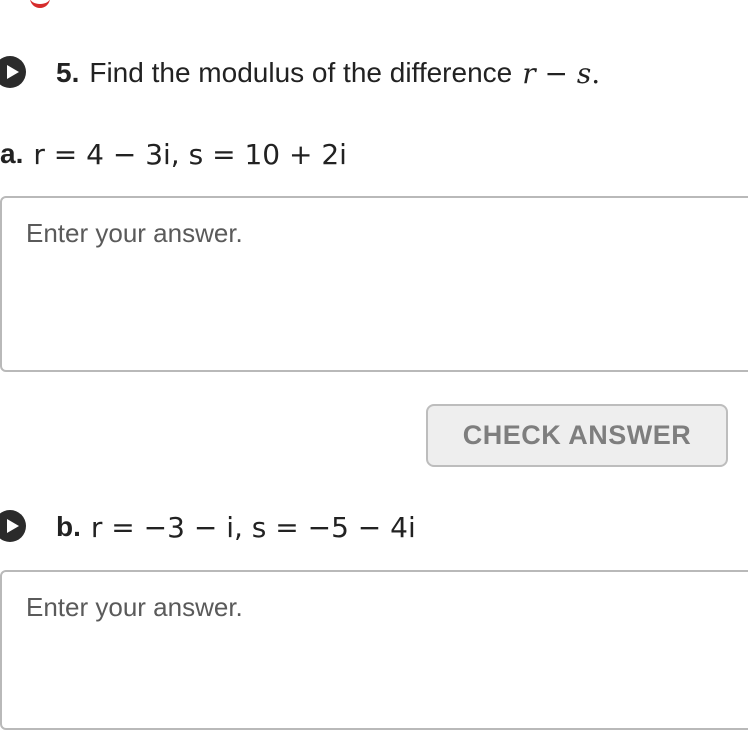 Image resolution: width=748 pixels, height=730 pixels. I want to click on part-b-placeholder: Enter your answer., so click(134, 607).